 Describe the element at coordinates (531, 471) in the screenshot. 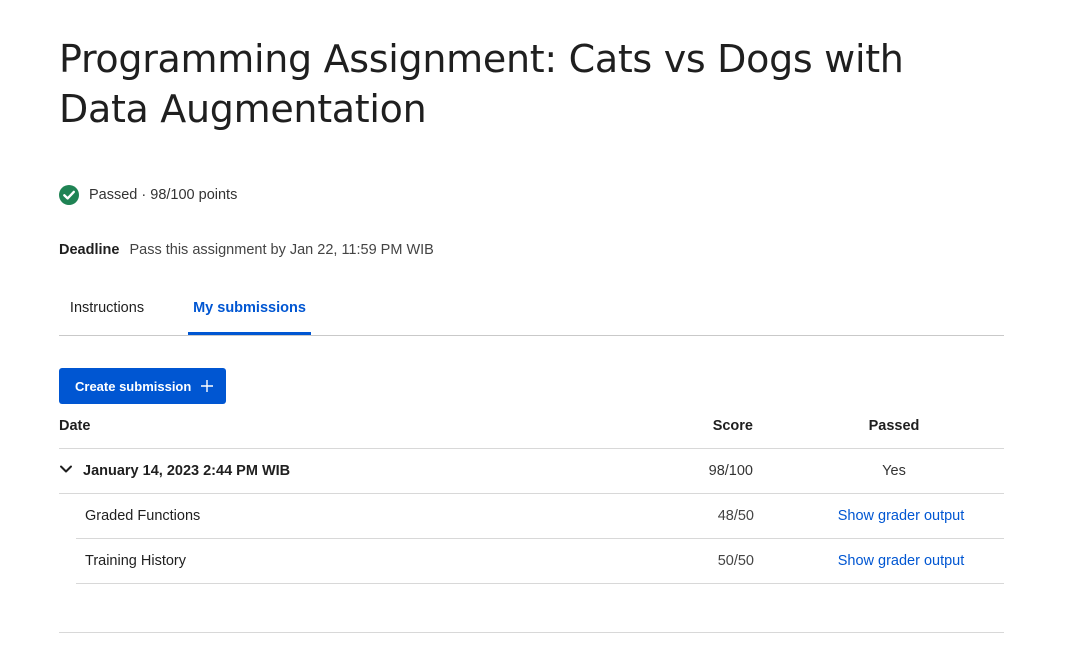

I see `submission-row: January 14, 2023 2:44 PM WIB 98/100 Yes` at that location.